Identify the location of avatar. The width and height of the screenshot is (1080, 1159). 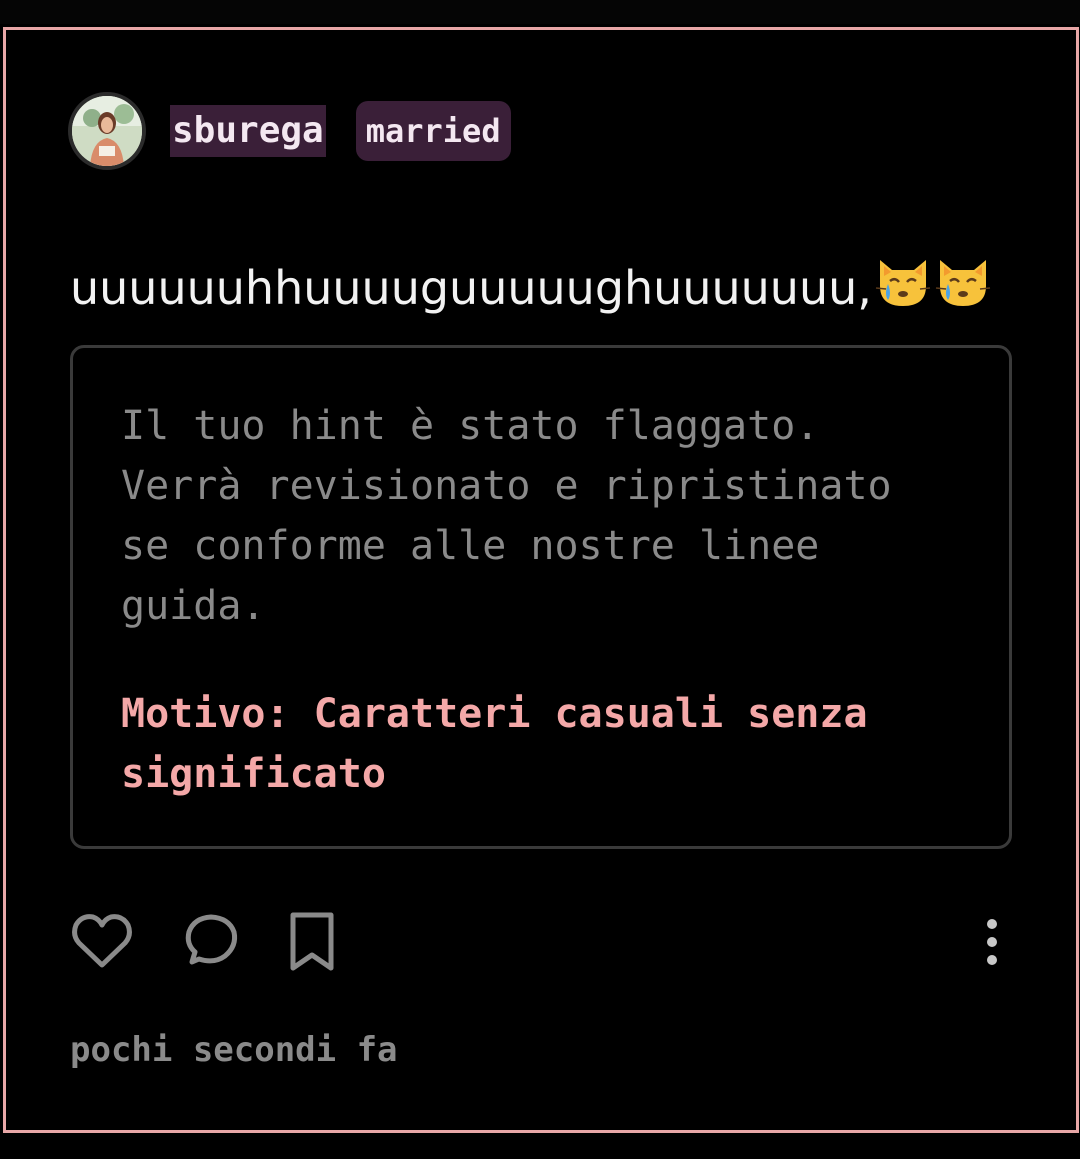
(107, 131).